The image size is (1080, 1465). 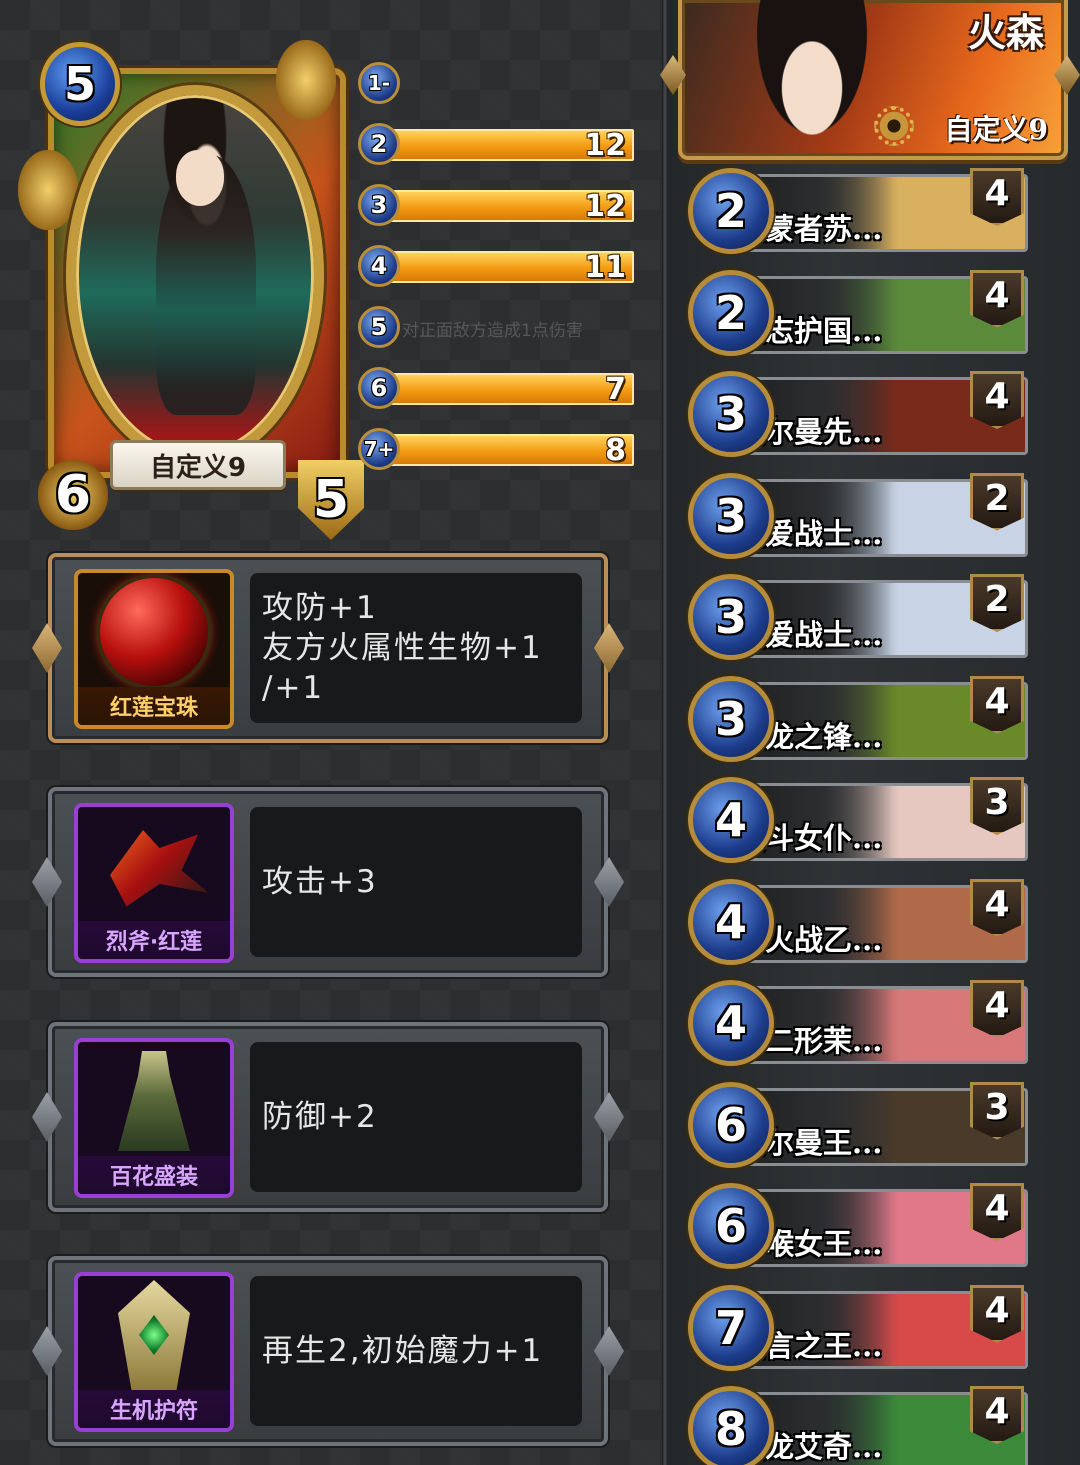 I want to click on deck-card-row: 壮志护国... 2 4, so click(x=860, y=315).